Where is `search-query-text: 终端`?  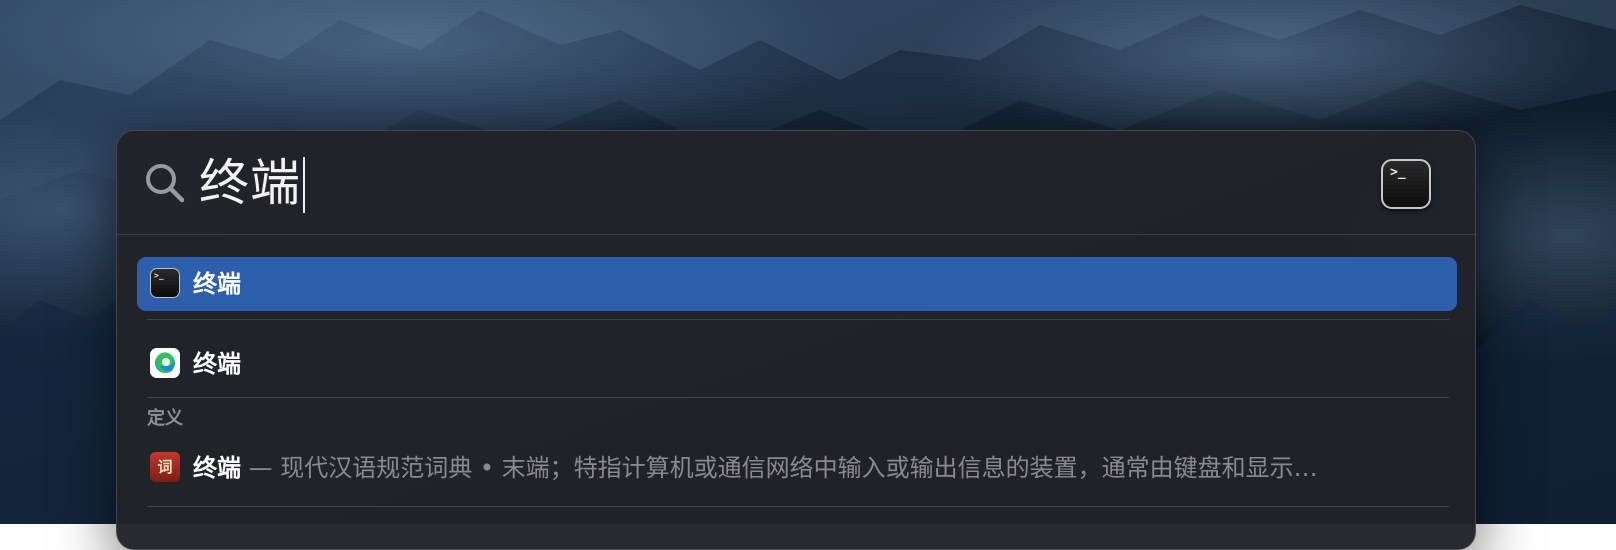 search-query-text: 终端 is located at coordinates (250, 183).